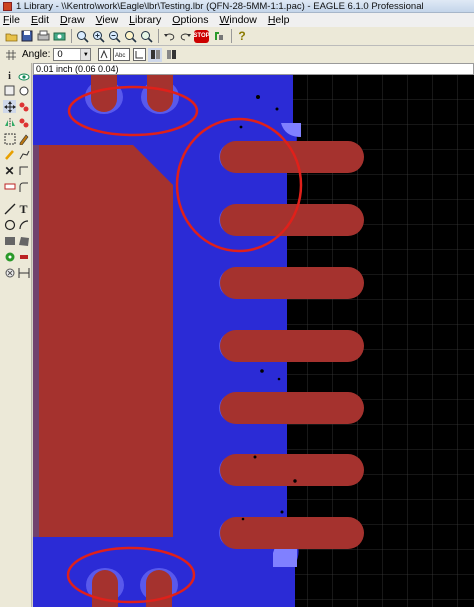 This screenshot has width=474, height=607. Describe the element at coordinates (169, 36) in the screenshot. I see `undo-icon` at that location.